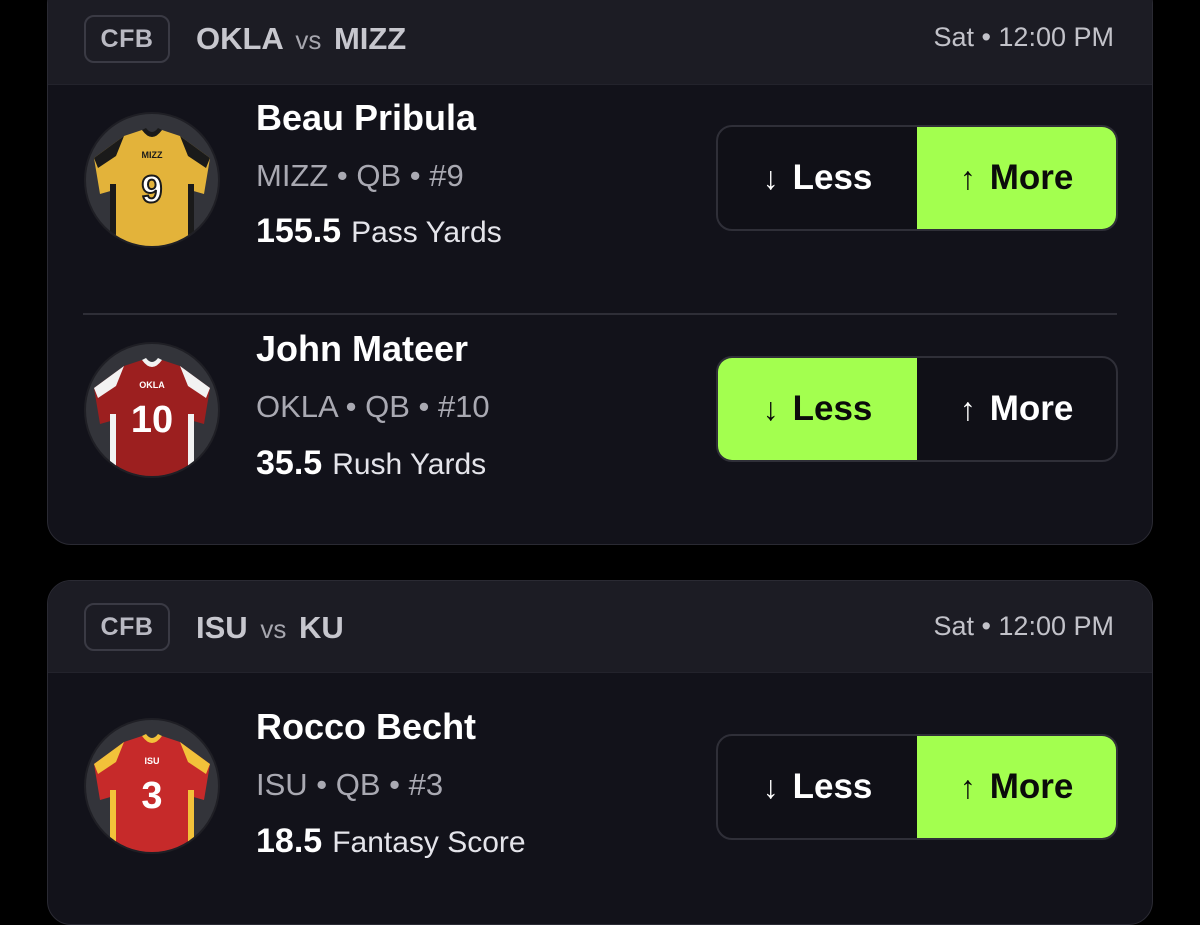  I want to click on jersey-label: ISU, so click(151, 761).